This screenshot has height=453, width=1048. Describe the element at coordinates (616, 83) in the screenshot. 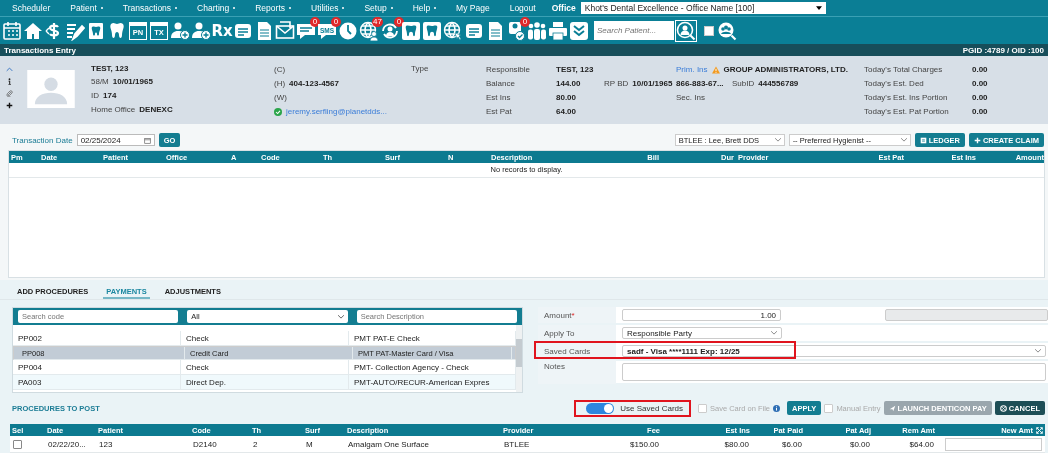

I see `account-label: RP BD` at that location.